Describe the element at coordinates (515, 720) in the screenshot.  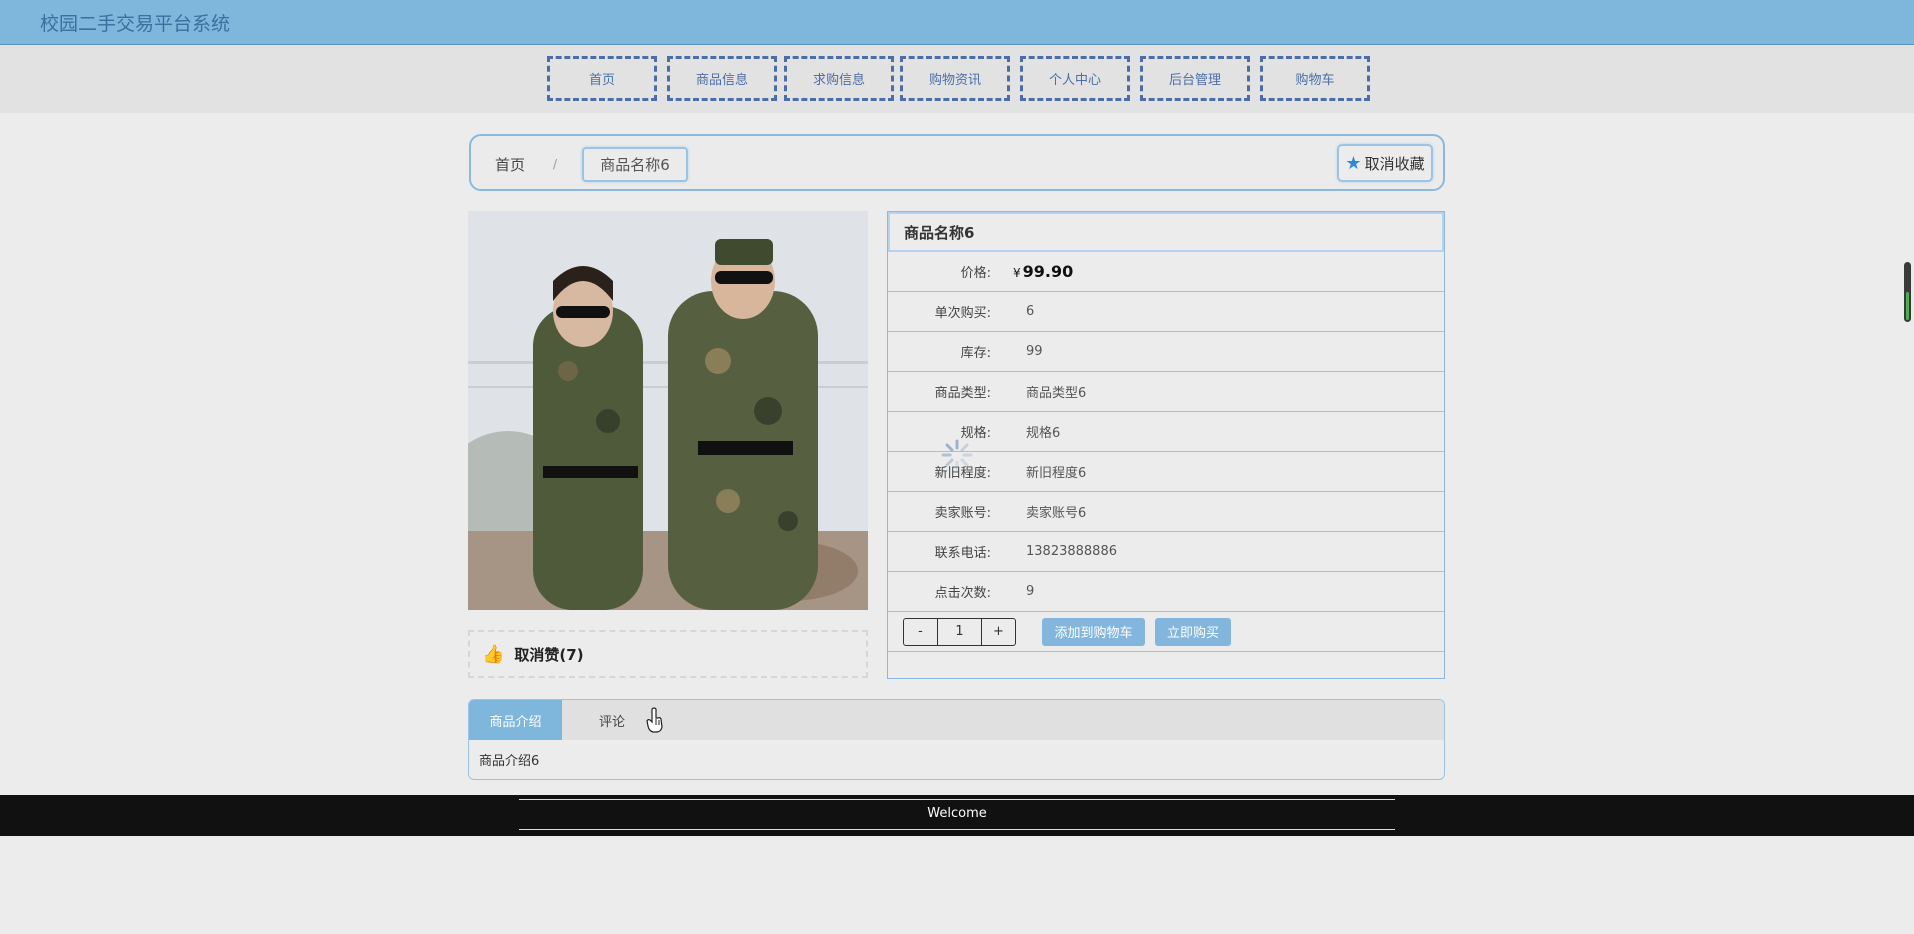
I see `tab-description: 商品介绍` at that location.